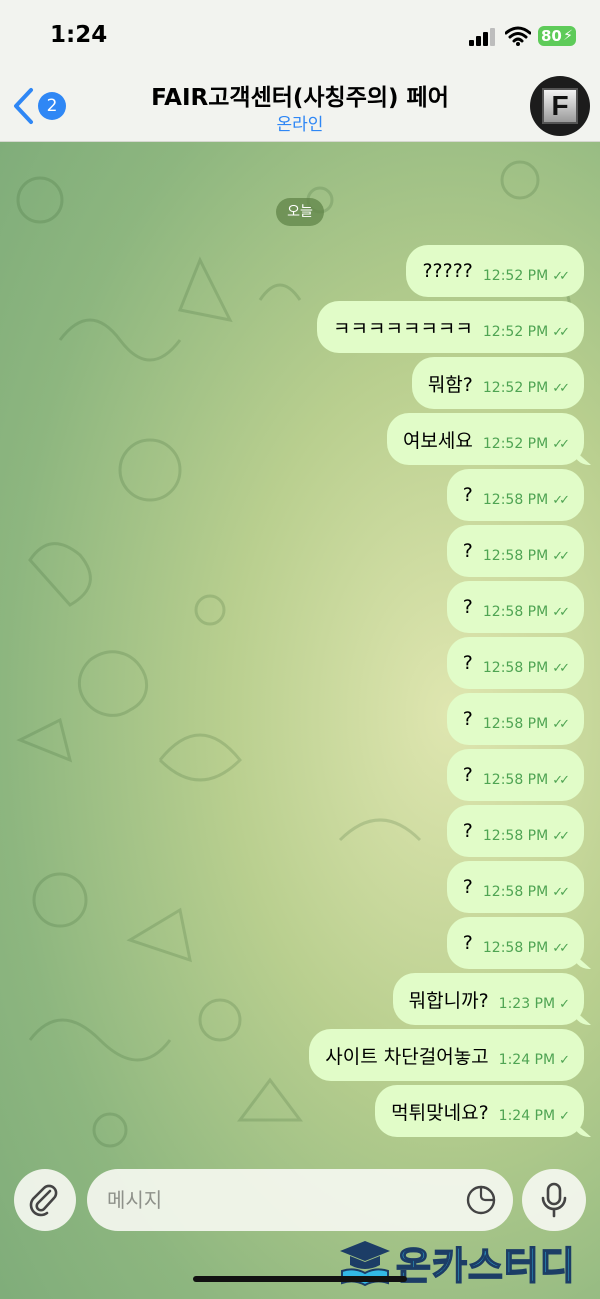 This screenshot has height=1299, width=600. I want to click on status-time: 1:24, so click(79, 35).